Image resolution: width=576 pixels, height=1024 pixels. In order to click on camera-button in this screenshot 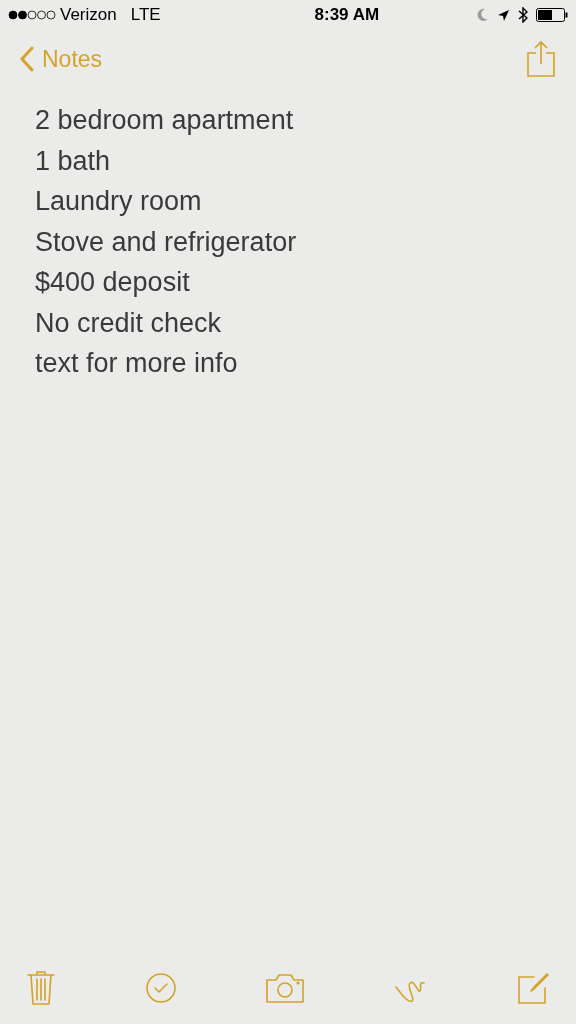, I will do `click(285, 988)`.